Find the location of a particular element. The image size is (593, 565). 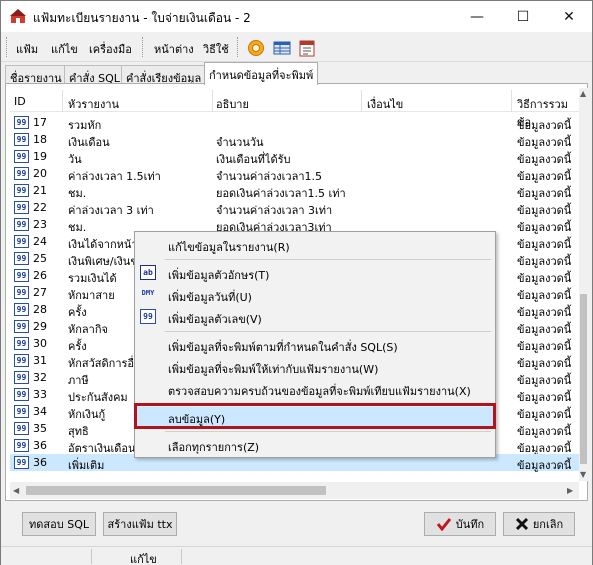

calendar-icon is located at coordinates (307, 48).